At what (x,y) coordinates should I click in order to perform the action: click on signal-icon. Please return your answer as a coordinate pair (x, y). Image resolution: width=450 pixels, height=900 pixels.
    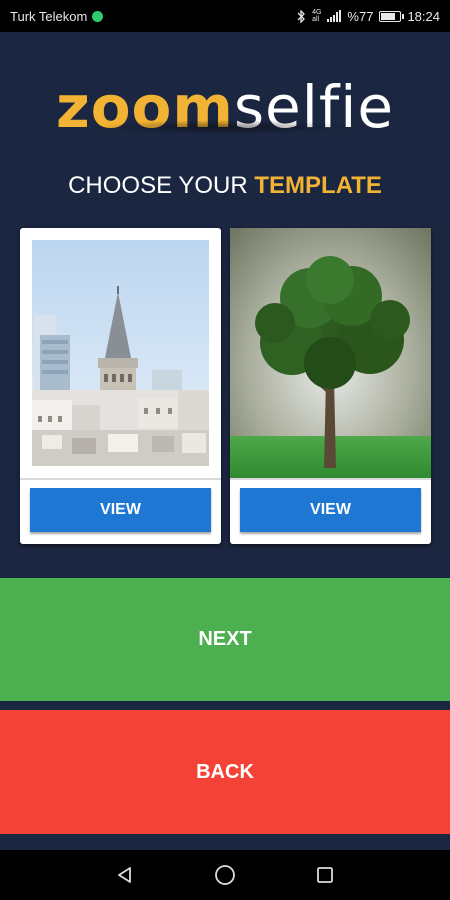
    Looking at the image, I should click on (334, 16).